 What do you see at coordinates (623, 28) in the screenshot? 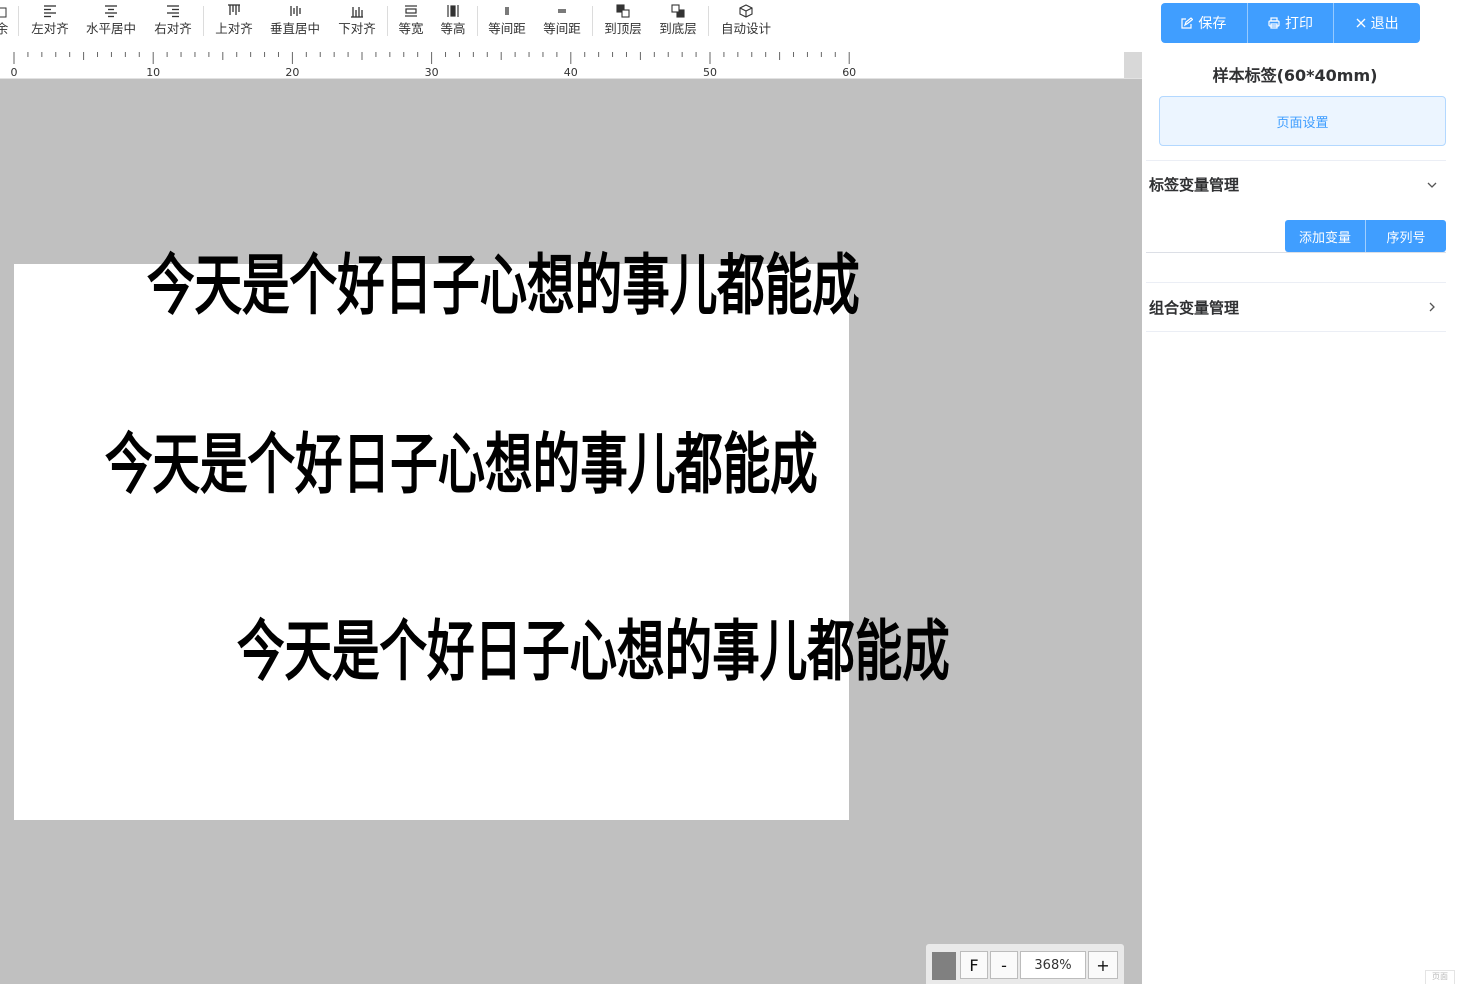
I see `bring-front-label: 到顶层` at bounding box center [623, 28].